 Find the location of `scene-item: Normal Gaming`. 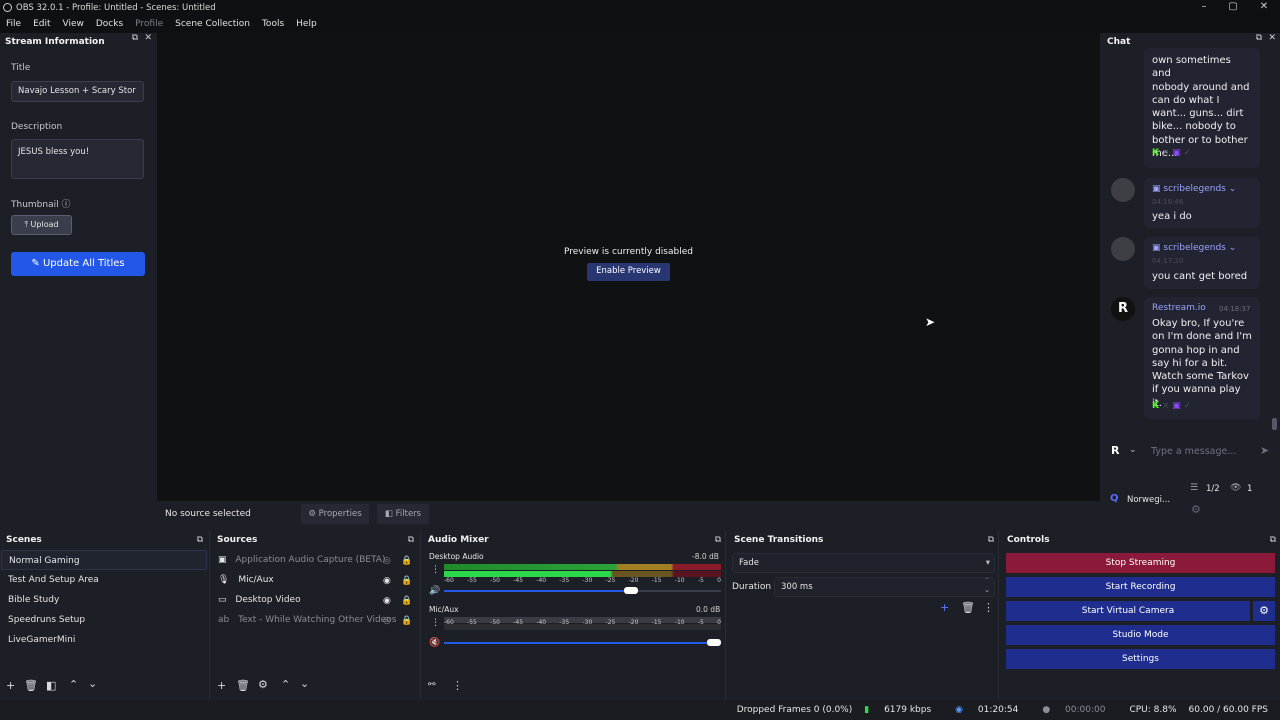

scene-item: Normal Gaming is located at coordinates (104, 560).